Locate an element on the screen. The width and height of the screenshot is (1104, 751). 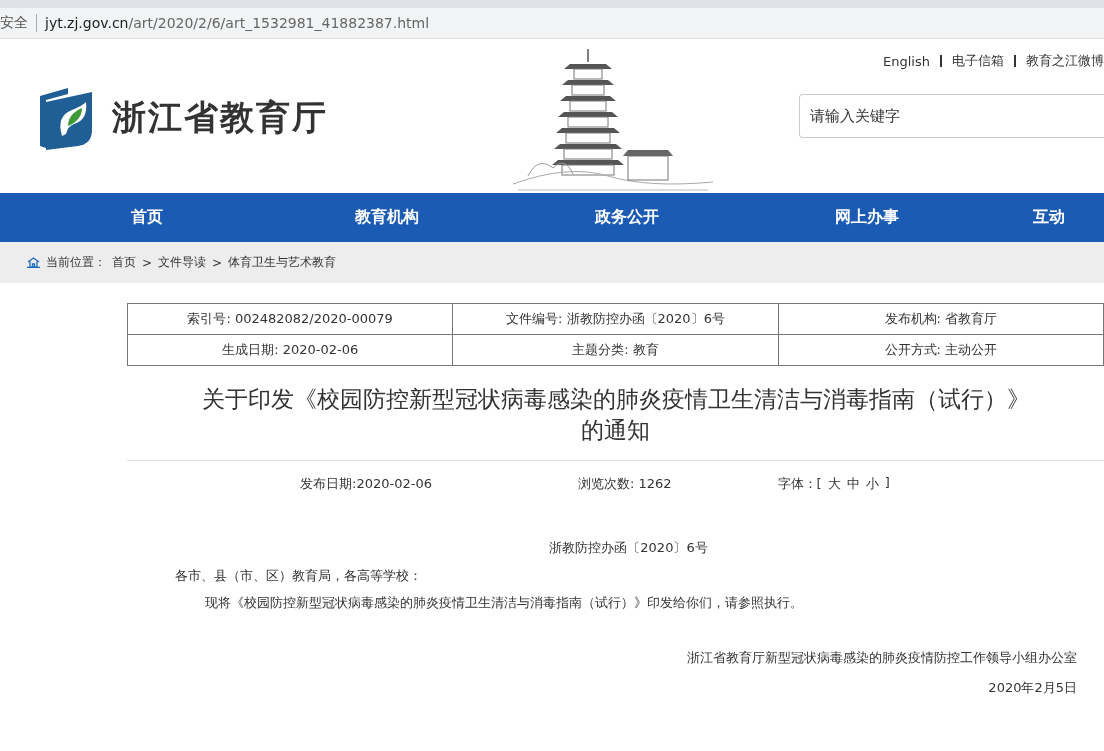
home-icon is located at coordinates (33, 262).